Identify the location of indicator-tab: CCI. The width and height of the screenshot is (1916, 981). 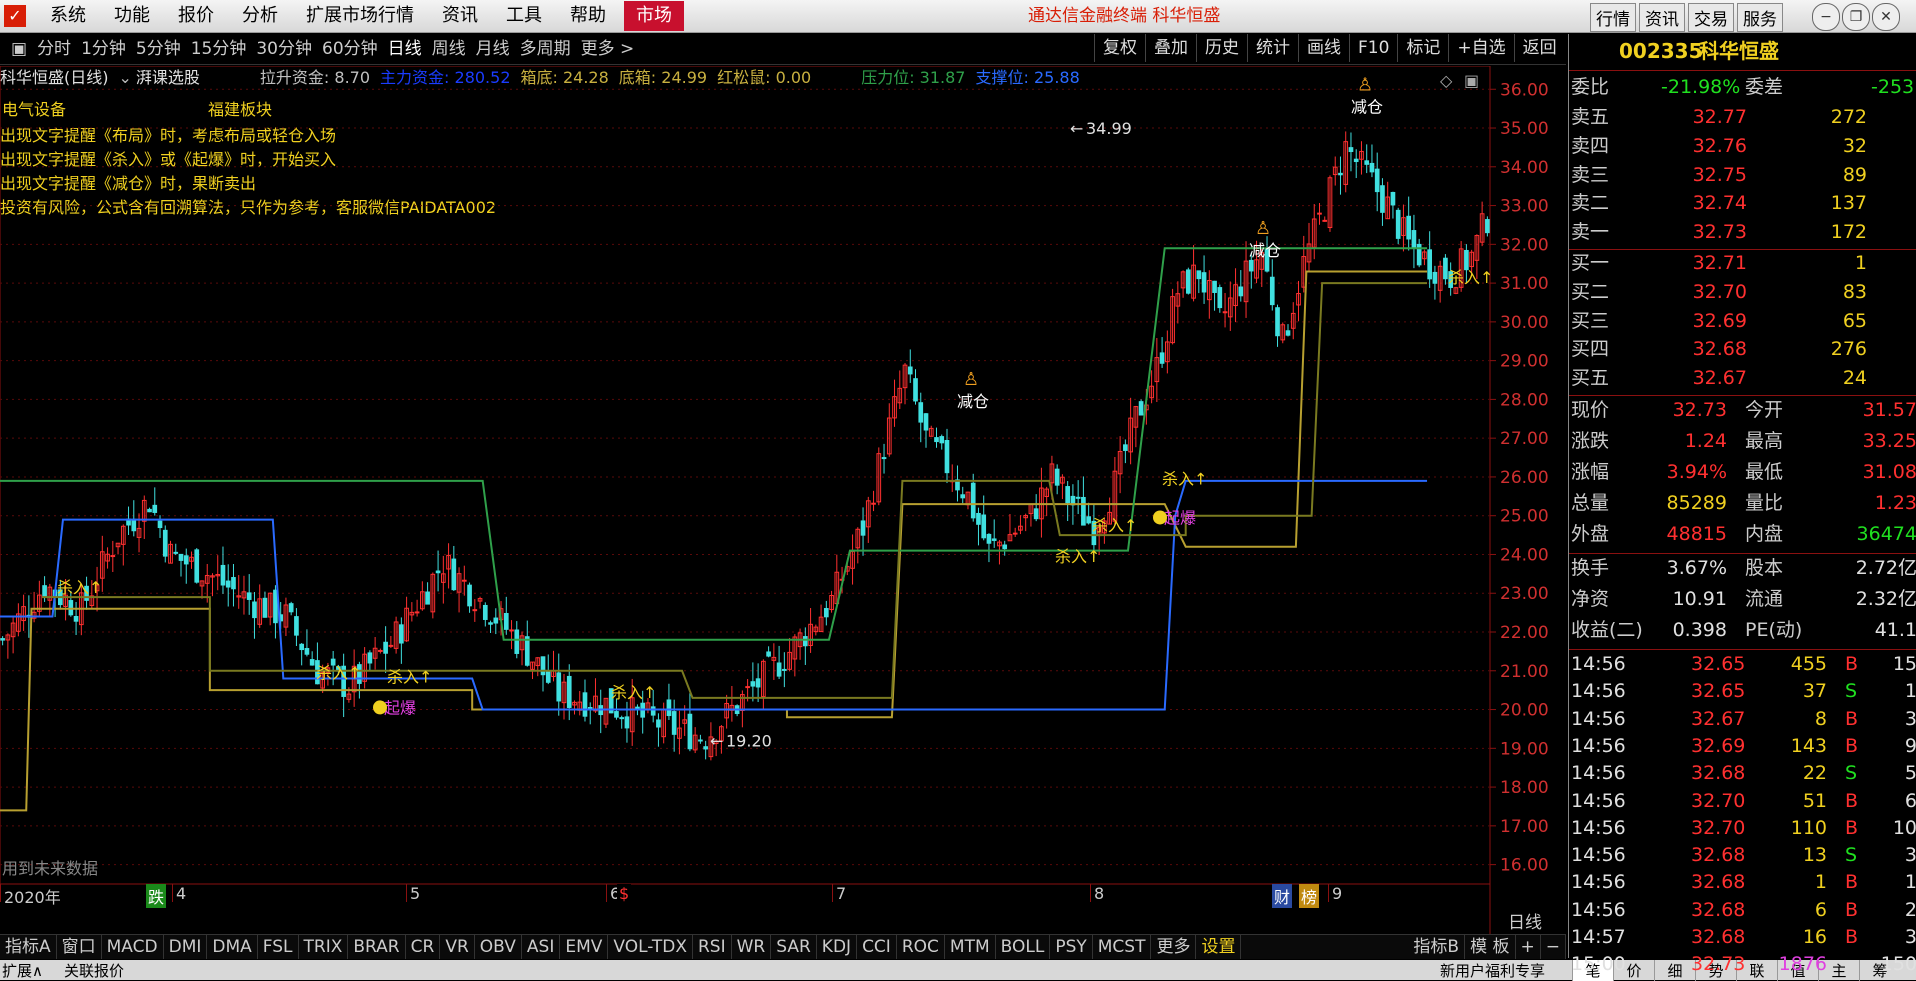
(877, 947).